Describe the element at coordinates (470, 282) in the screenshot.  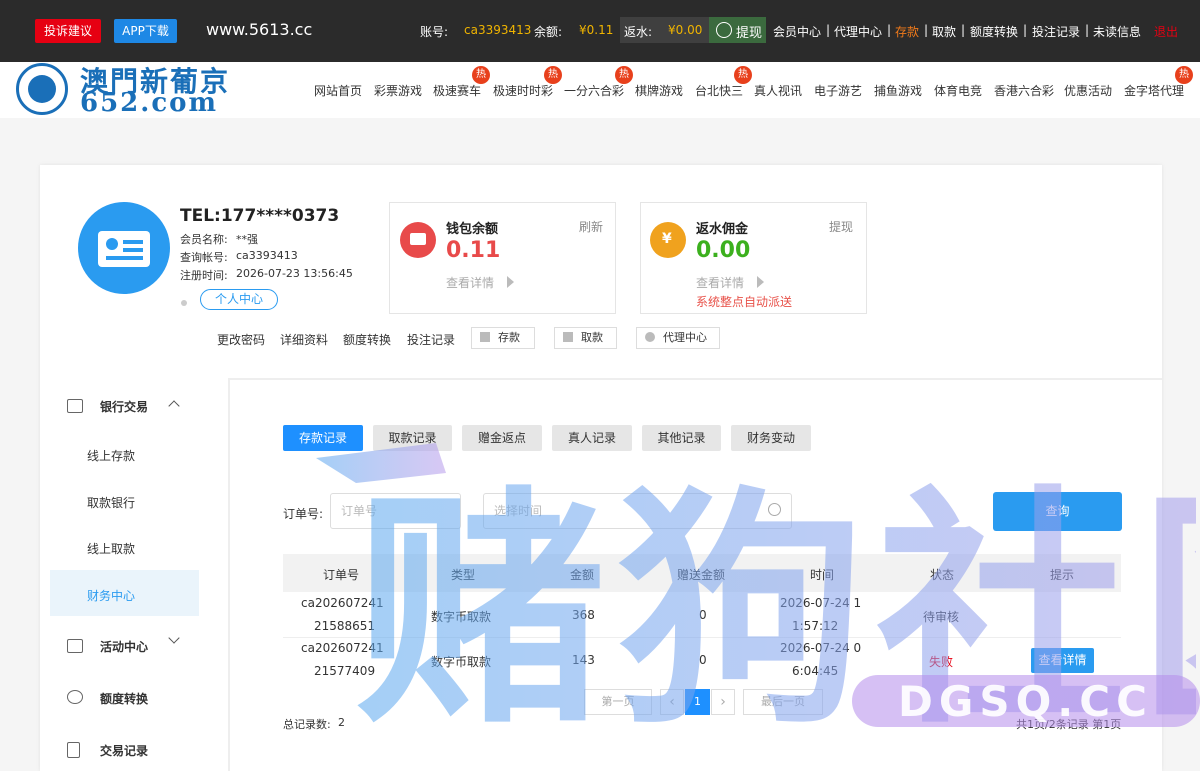
I see `wallet-detail-link: 查看详情` at that location.